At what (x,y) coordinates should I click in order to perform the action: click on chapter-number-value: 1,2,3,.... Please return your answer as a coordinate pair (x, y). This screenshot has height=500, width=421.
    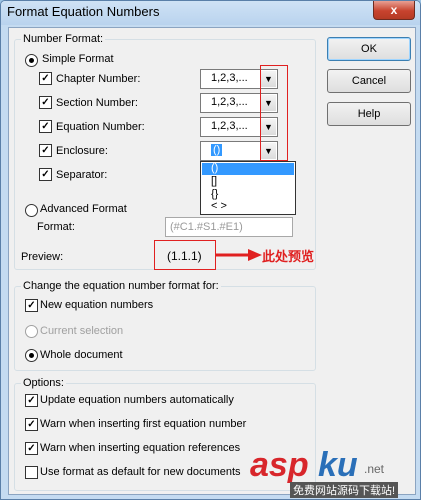
    Looking at the image, I should click on (229, 78).